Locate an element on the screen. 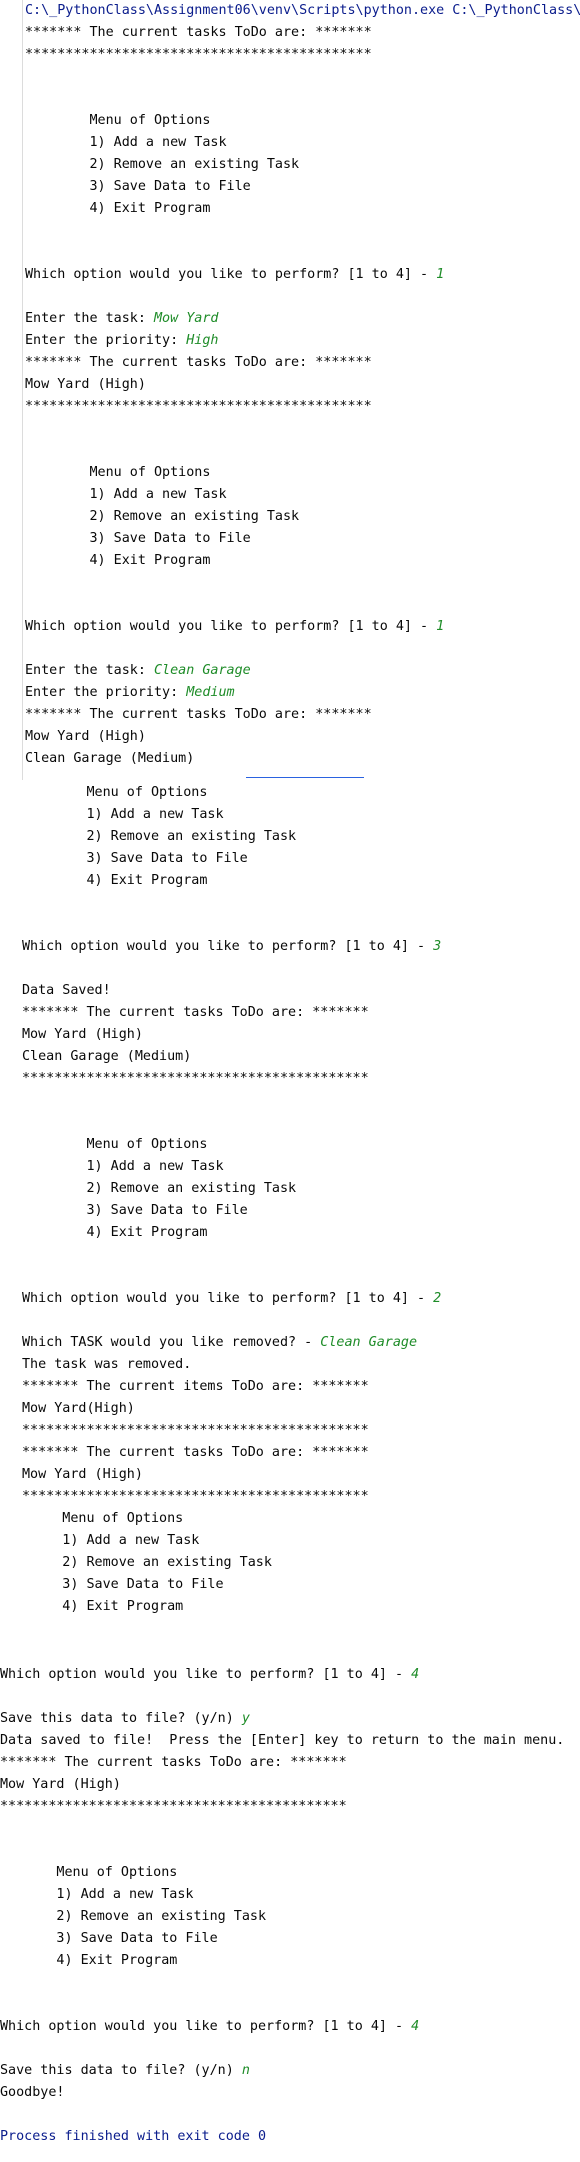  line-text: The task was removed. is located at coordinates (107, 1364).